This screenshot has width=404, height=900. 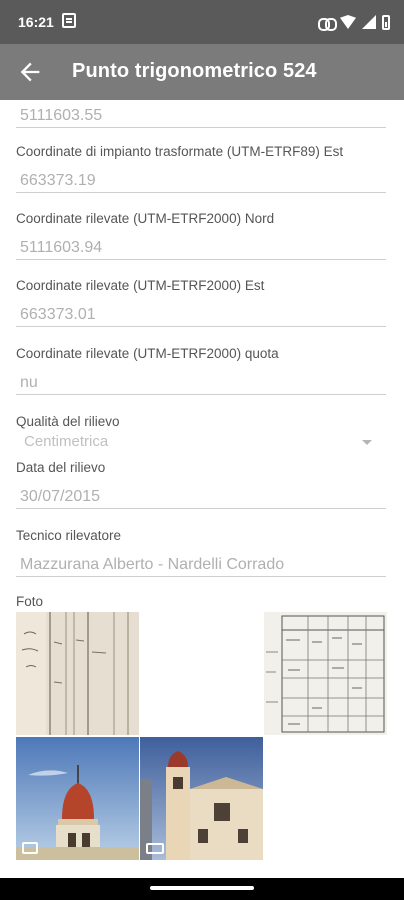 I want to click on est-rilevate-label: Coordinate rilevate (UTM-ETRF2000) Est, so click(x=140, y=285).